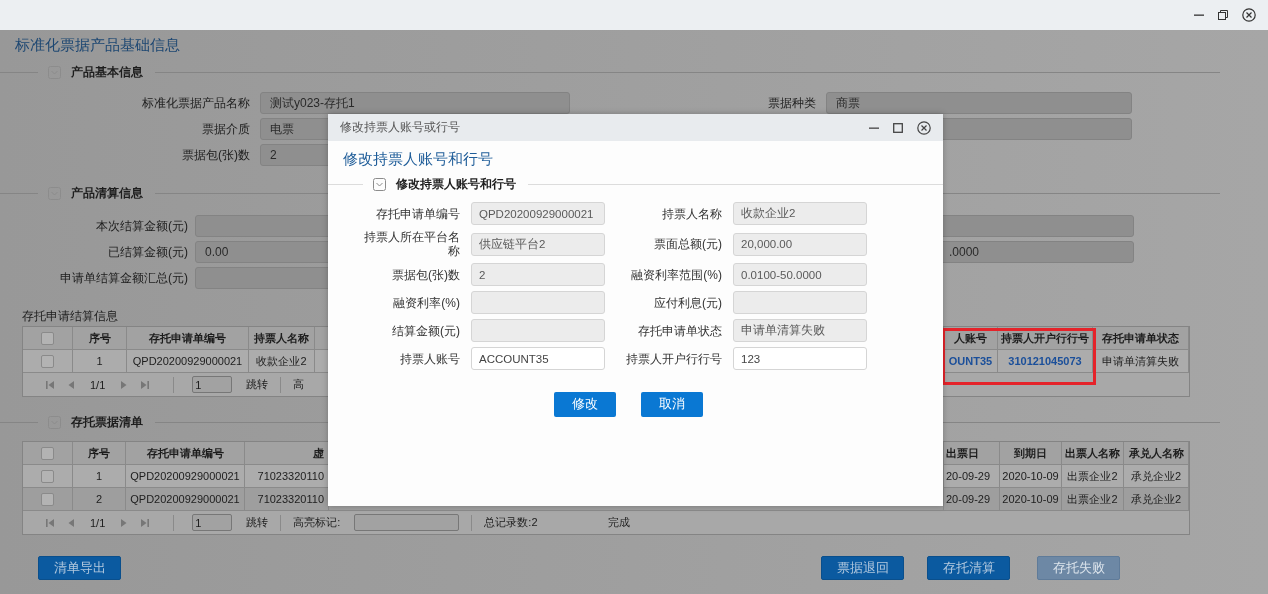 This screenshot has width=1268, height=594. Describe the element at coordinates (584, 404) in the screenshot. I see `dialog-button: 修改` at that location.